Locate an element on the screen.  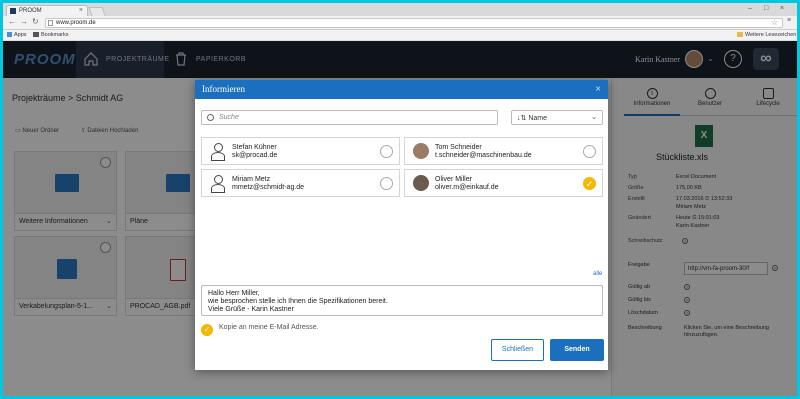
maximize-icon: □ is located at coordinates (766, 8).